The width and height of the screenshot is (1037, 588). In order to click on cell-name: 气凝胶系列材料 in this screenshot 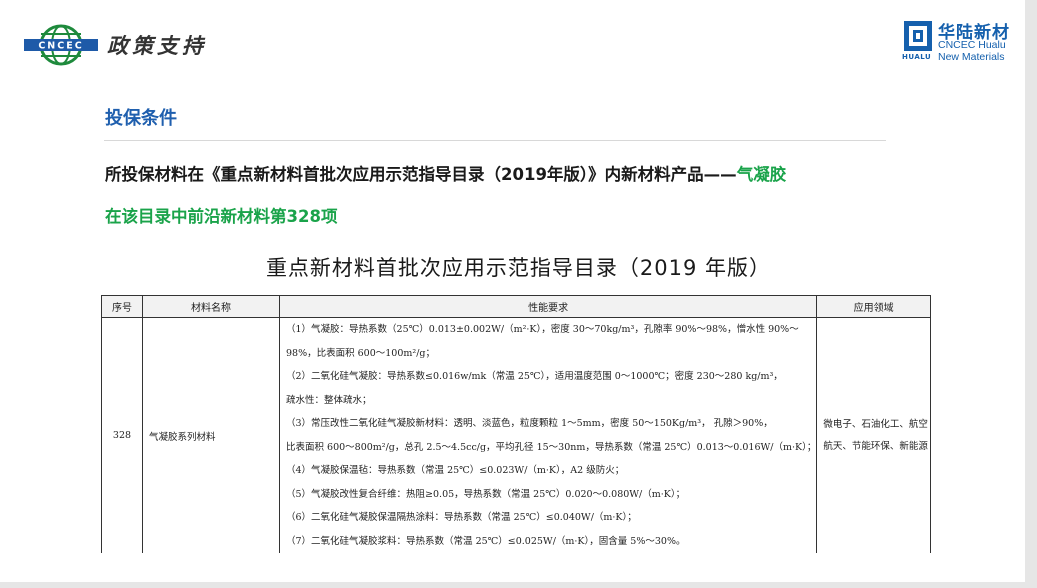, I will do `click(211, 435)`.